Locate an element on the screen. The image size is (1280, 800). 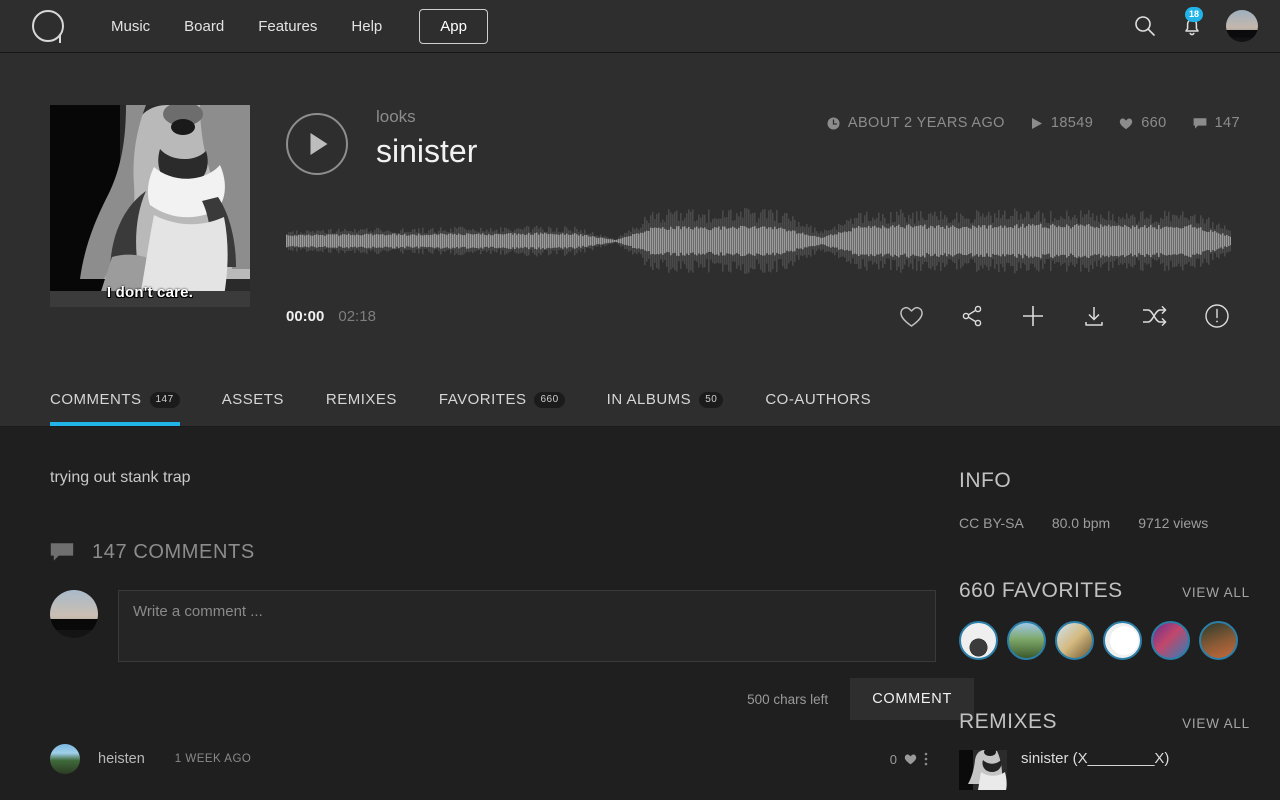
nav-right-group: 18 is located at coordinates (1195, 24).